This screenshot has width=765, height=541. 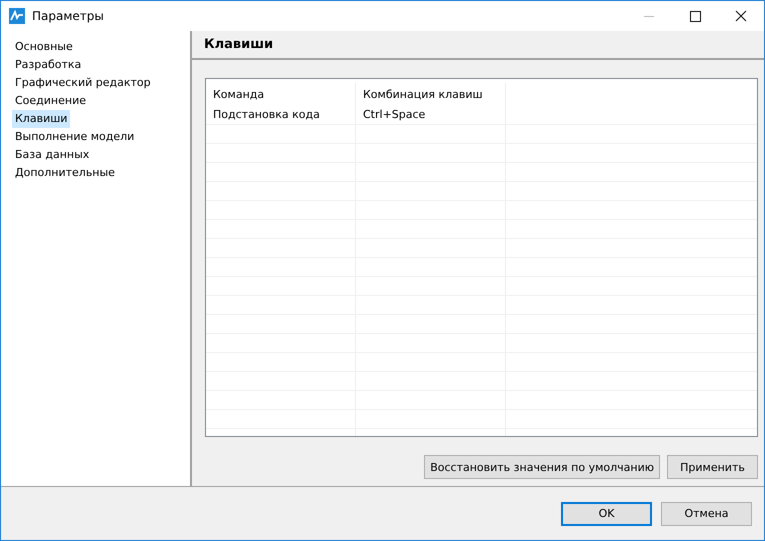 I want to click on panel-button: Применить, so click(x=712, y=467).